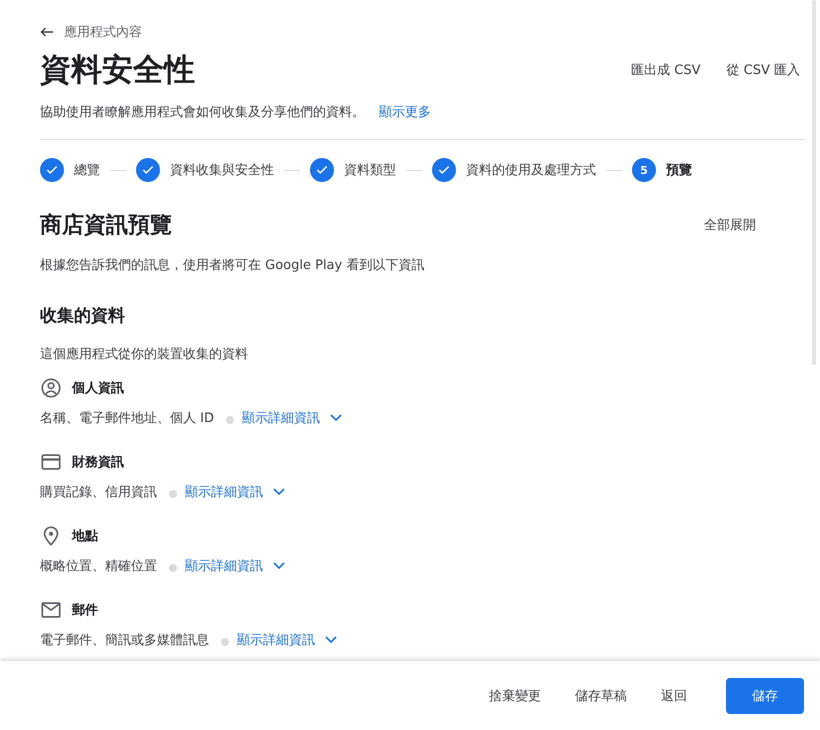 Image resolution: width=820 pixels, height=730 pixels. I want to click on show-more-link: 顯示更多, so click(405, 112).